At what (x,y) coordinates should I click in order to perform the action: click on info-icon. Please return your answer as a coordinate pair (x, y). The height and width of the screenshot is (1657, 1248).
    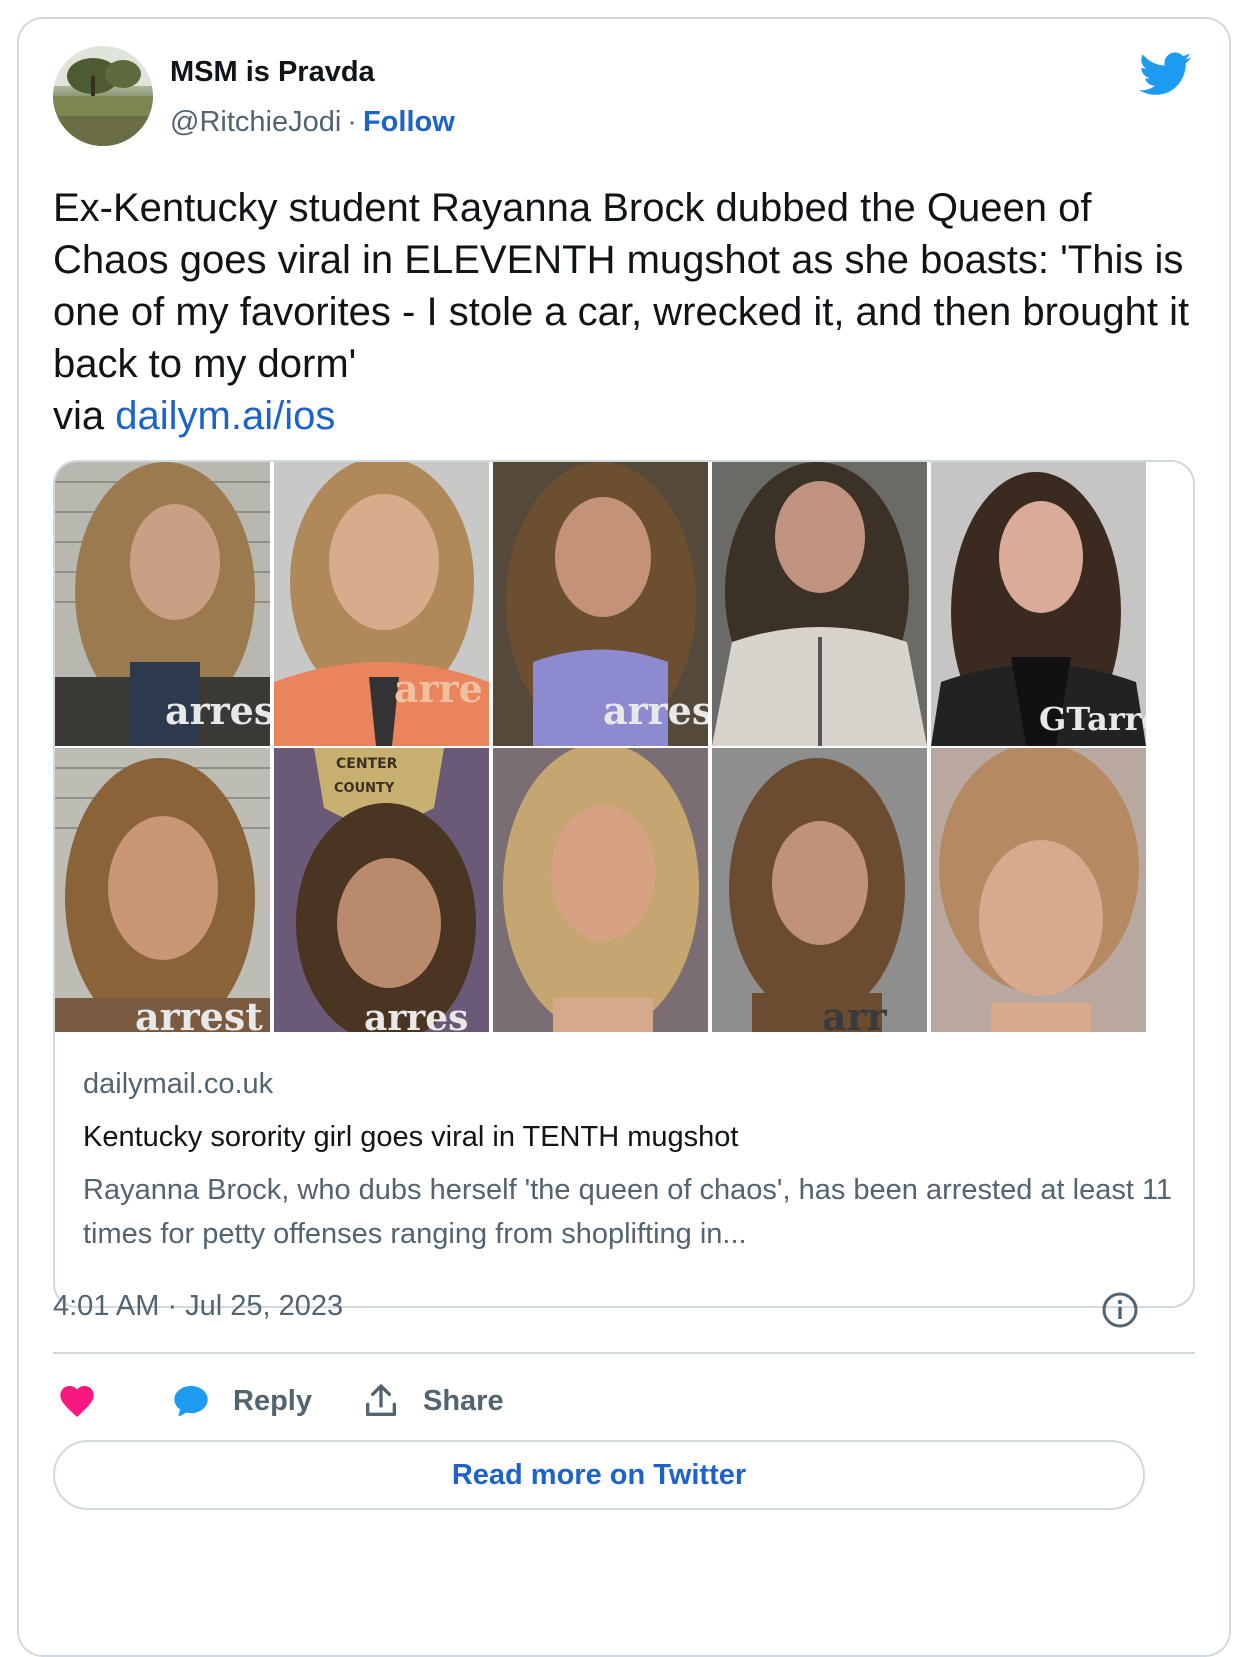
    Looking at the image, I should click on (1120, 1310).